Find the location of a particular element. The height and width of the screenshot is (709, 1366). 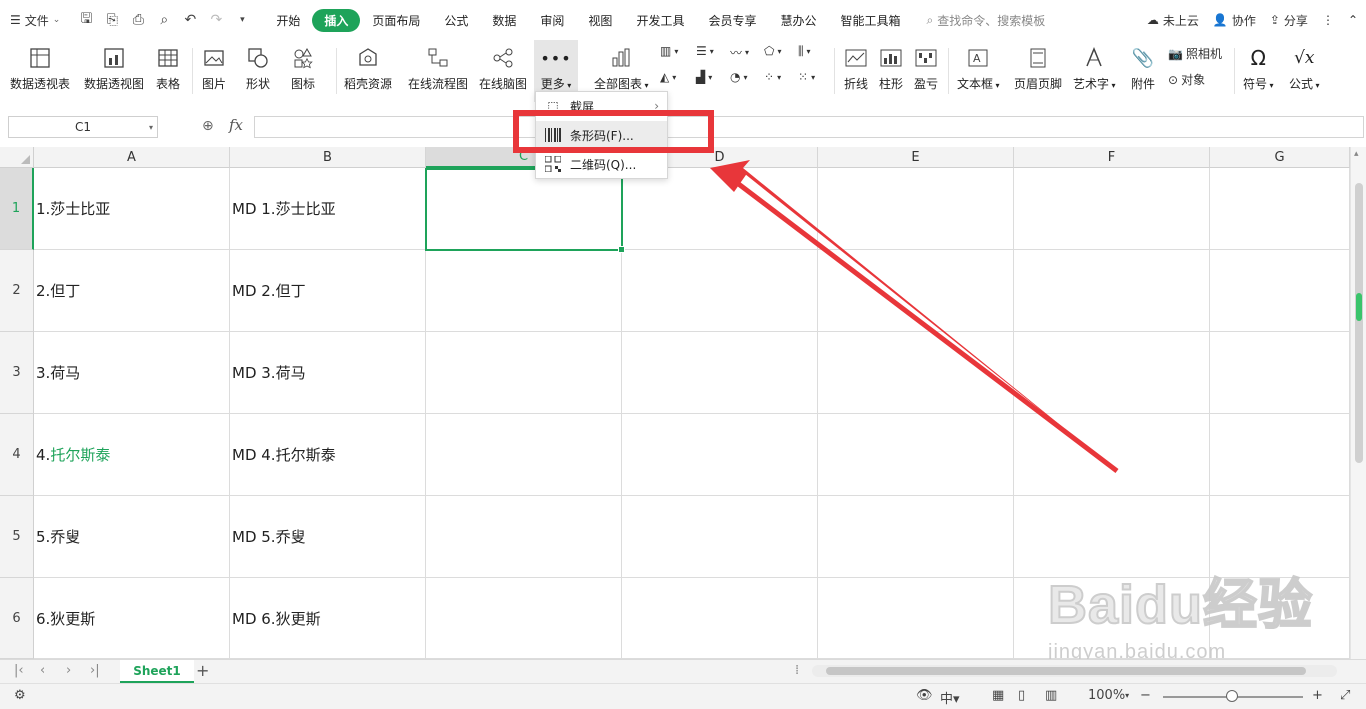

undo-icon: ↶ is located at coordinates (190, 20).